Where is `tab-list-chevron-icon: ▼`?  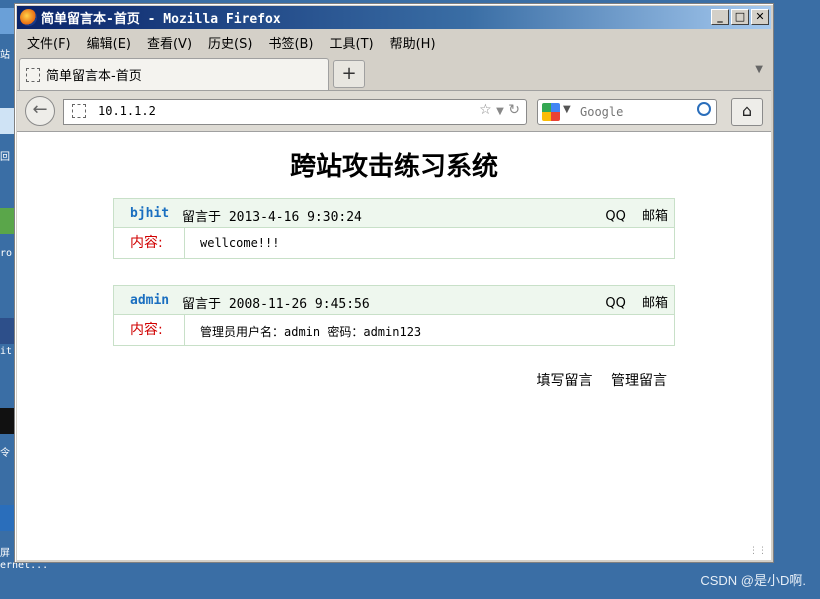 tab-list-chevron-icon: ▼ is located at coordinates (759, 69).